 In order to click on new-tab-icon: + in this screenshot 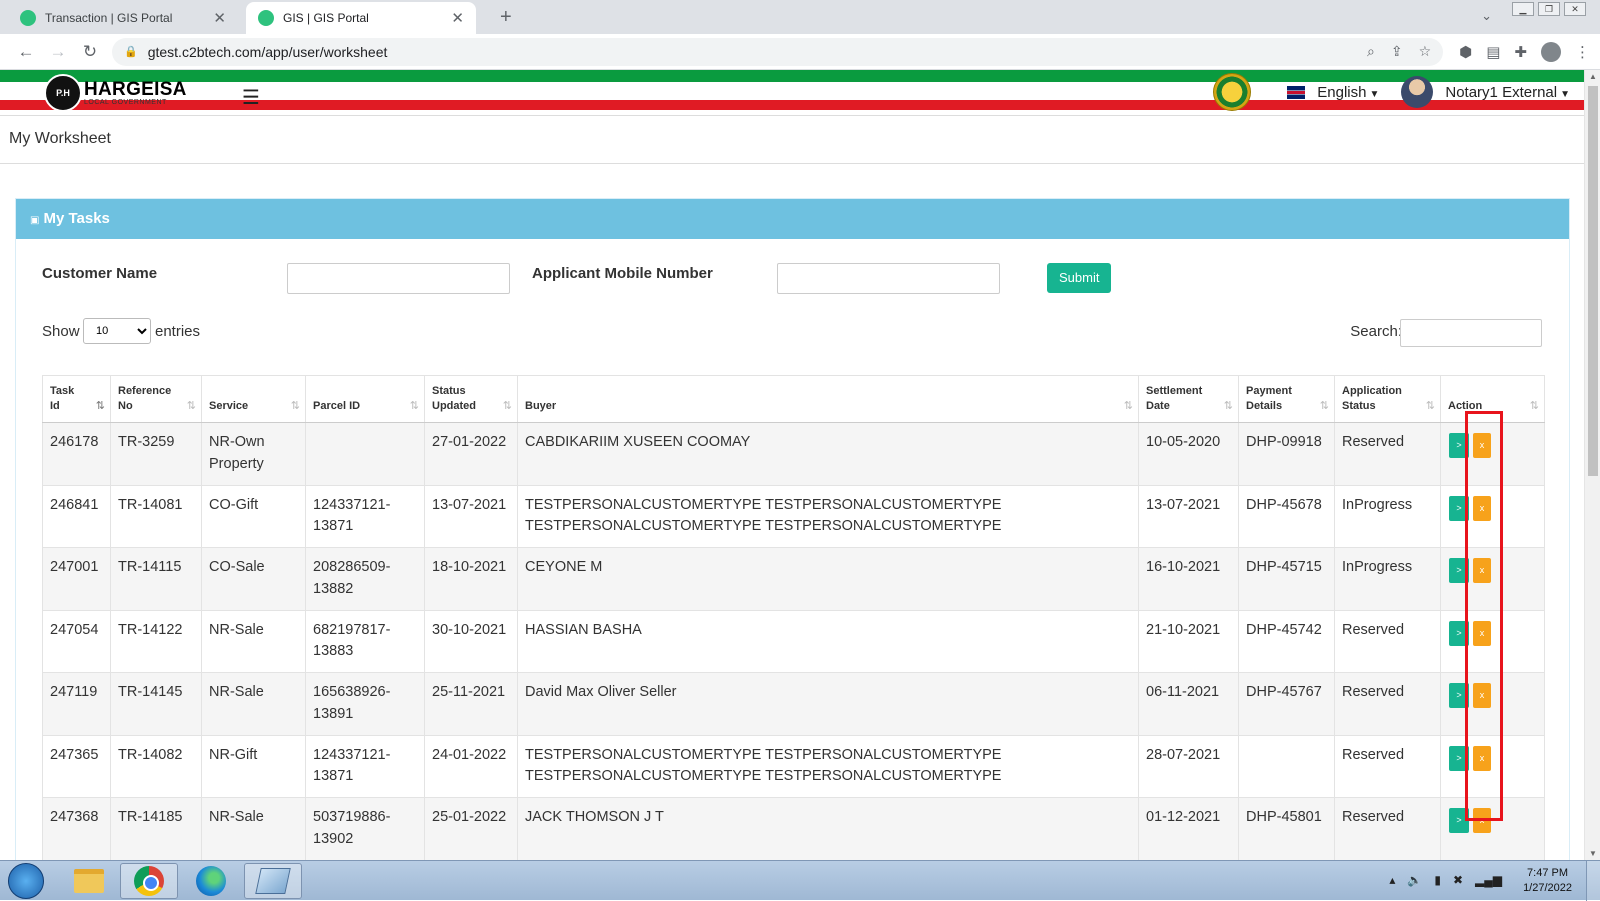, I will do `click(506, 17)`.